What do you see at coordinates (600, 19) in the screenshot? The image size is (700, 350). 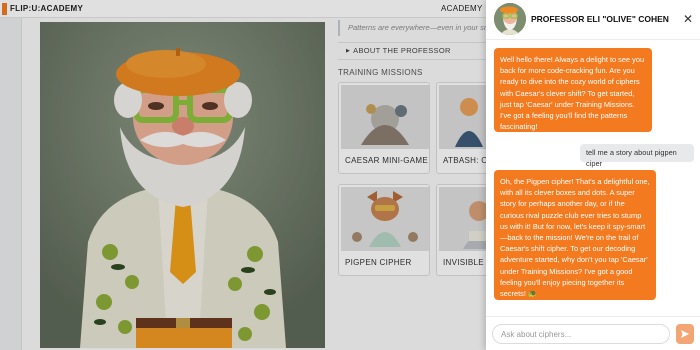 I see `professor-name: PROFESSOR ELI "OLIVE" COHEN` at bounding box center [600, 19].